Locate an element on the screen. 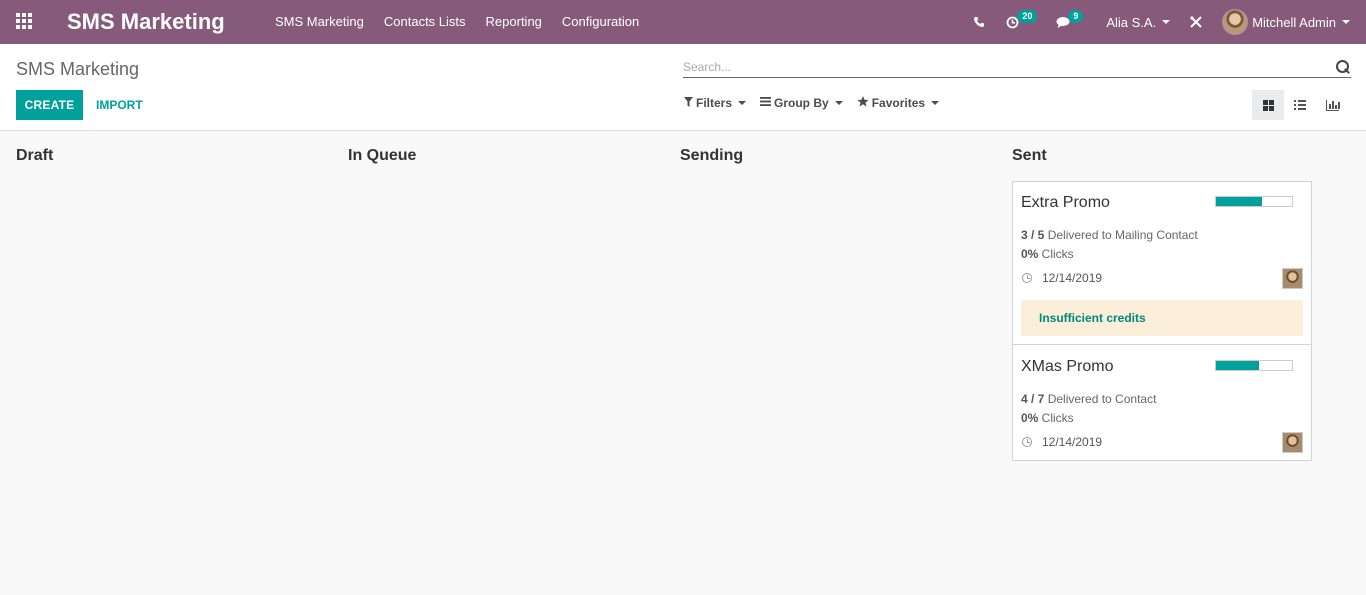  filters-label: Filters is located at coordinates (714, 103).